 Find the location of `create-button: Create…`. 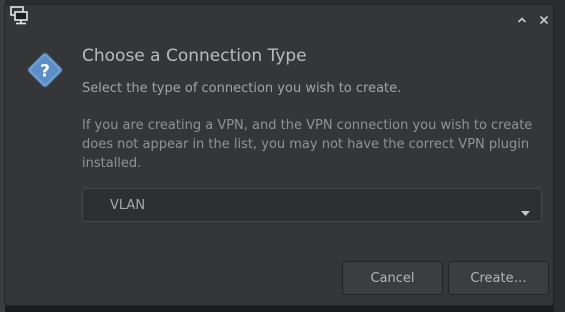

create-button: Create… is located at coordinates (498, 278).